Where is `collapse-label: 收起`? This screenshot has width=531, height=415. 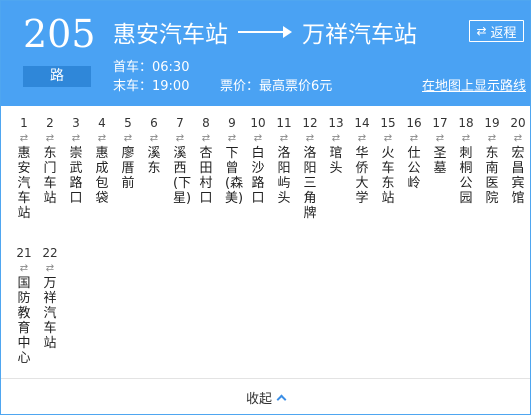 collapse-label: 收起 is located at coordinates (258, 399).